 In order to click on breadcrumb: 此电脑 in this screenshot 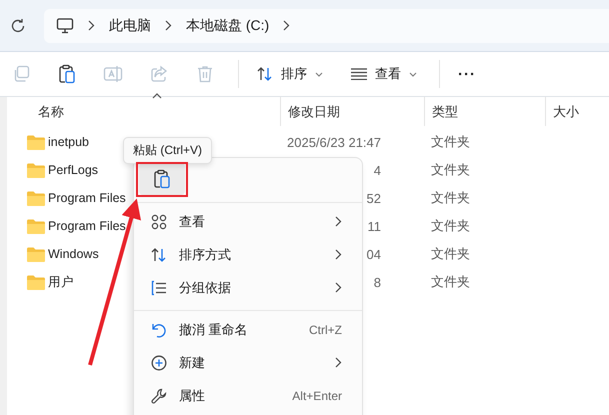, I will do `click(130, 25)`.